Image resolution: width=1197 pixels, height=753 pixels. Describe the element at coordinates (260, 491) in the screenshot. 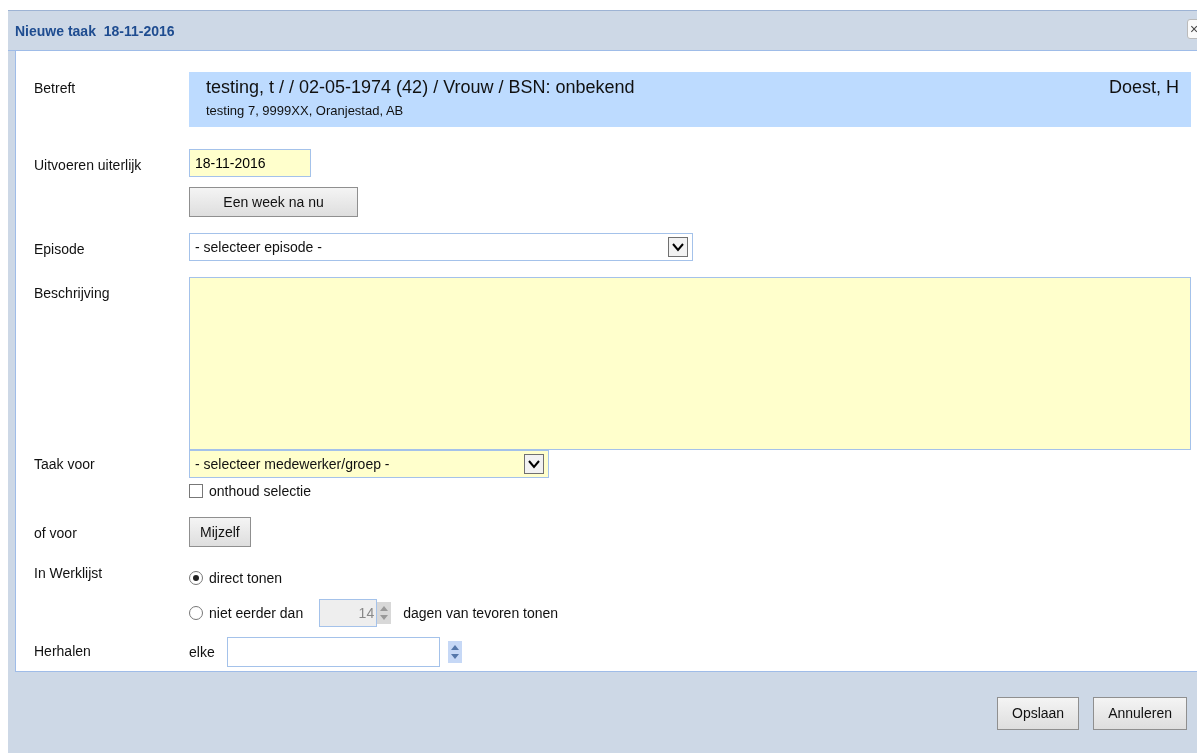

I see `checkbox-label: onthoud selectie` at that location.